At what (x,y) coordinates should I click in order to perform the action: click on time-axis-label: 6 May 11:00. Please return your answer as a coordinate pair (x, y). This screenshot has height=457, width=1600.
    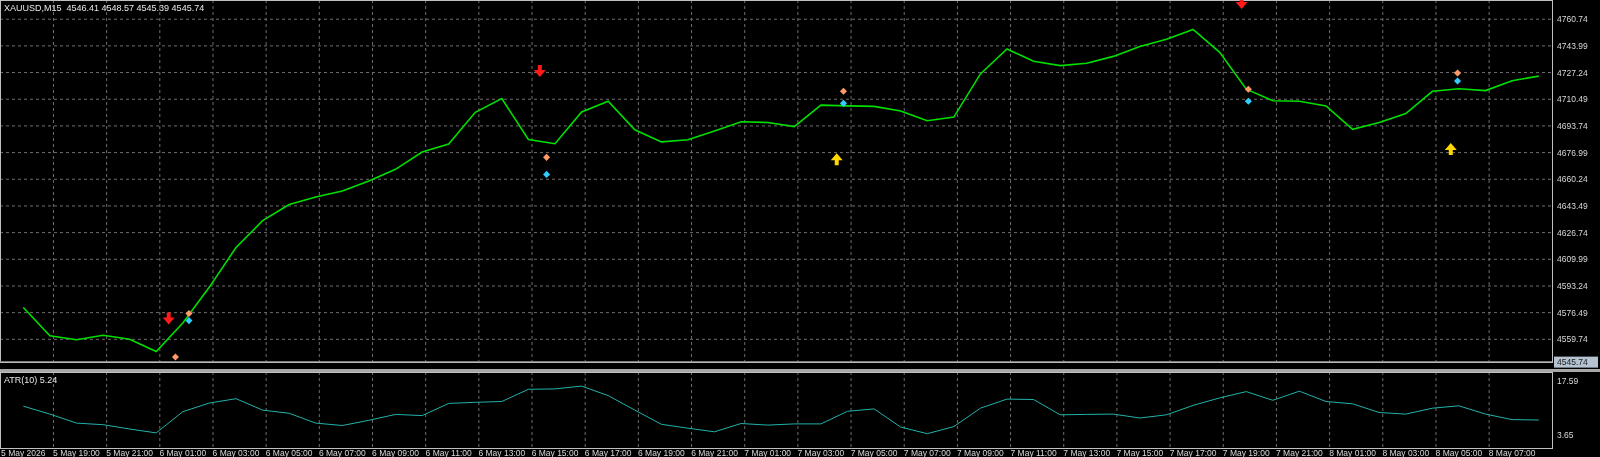
    Looking at the image, I should click on (448, 452).